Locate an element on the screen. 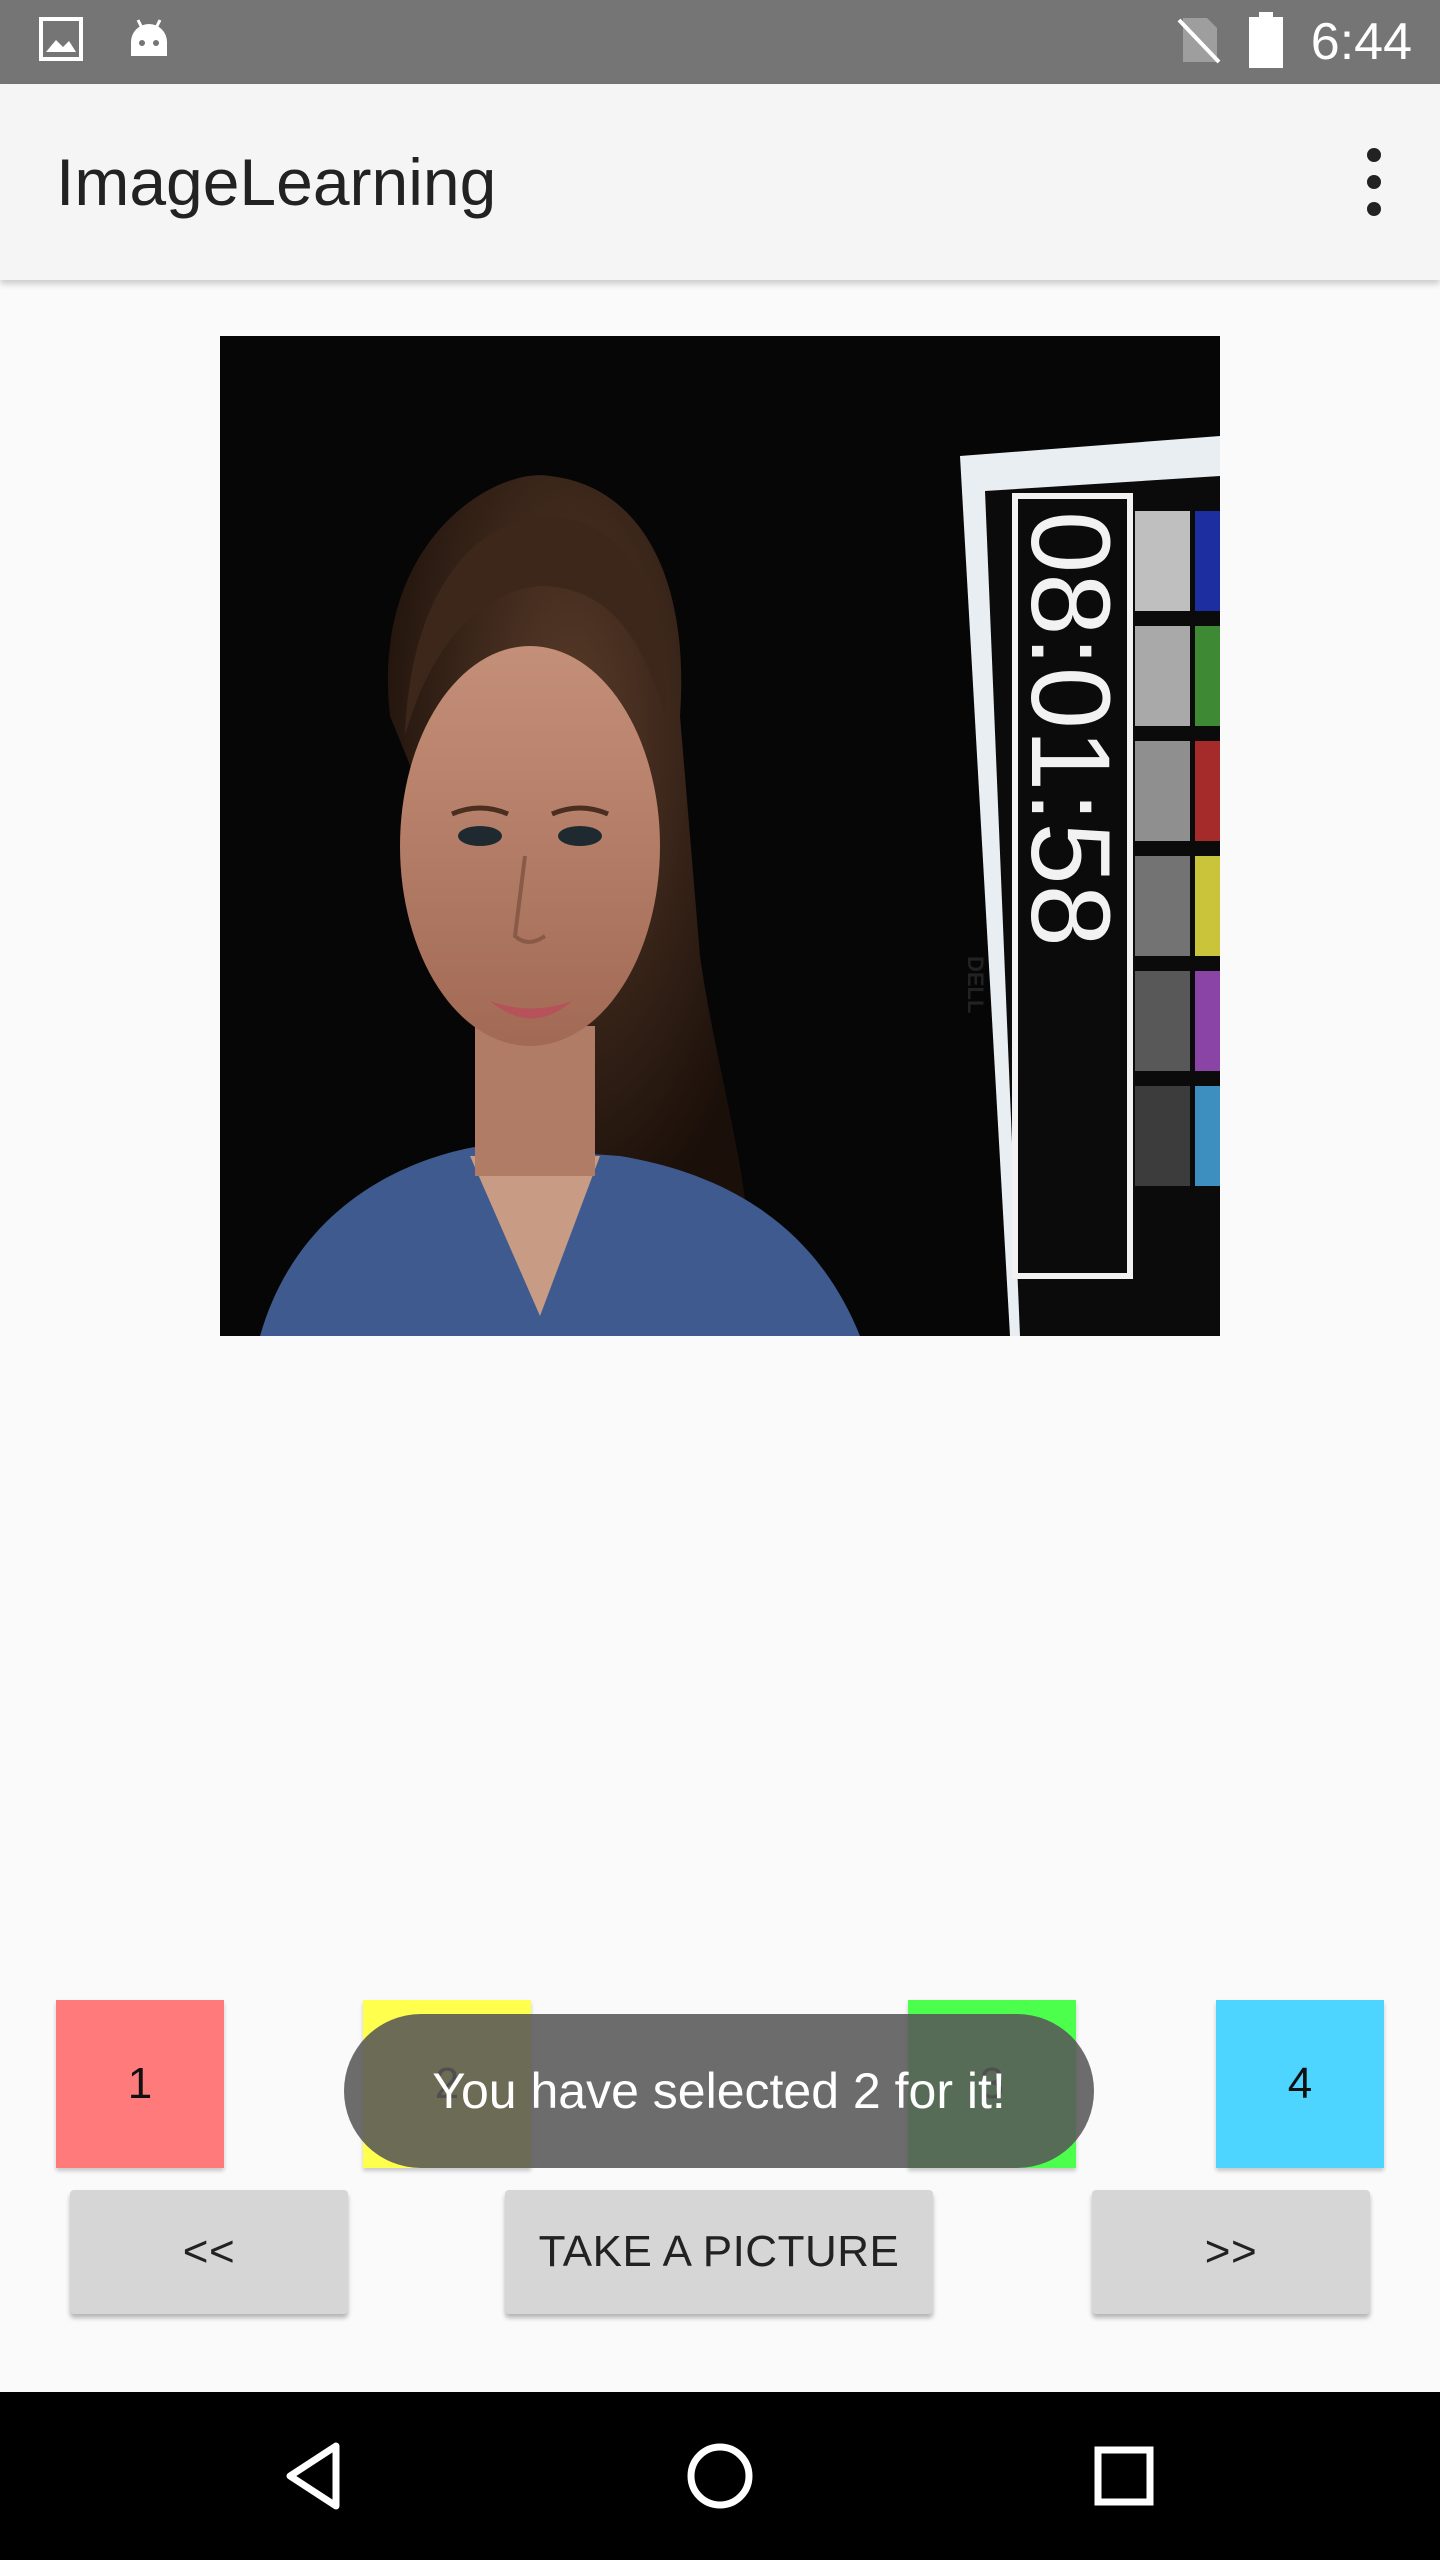 The height and width of the screenshot is (2560, 1440). back-icon is located at coordinates (316, 2476).